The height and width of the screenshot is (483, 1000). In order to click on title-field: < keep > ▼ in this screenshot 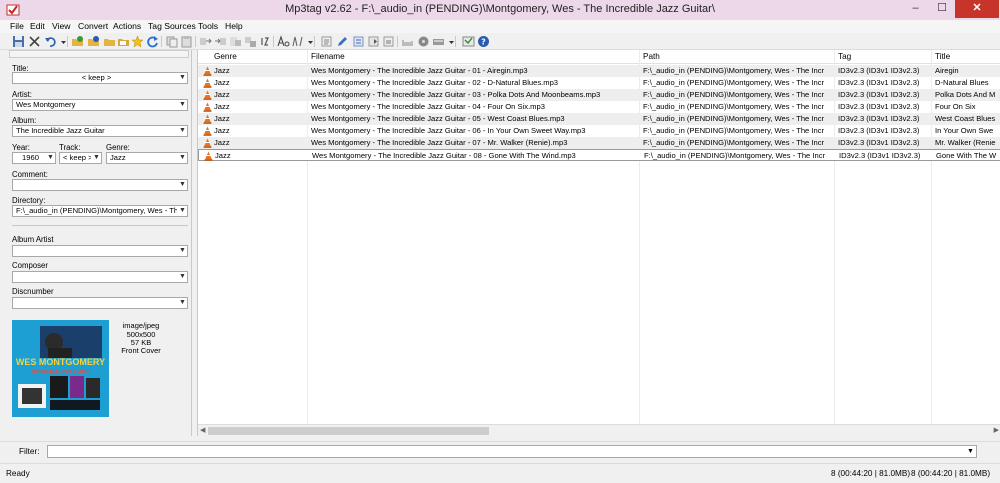, I will do `click(100, 78)`.